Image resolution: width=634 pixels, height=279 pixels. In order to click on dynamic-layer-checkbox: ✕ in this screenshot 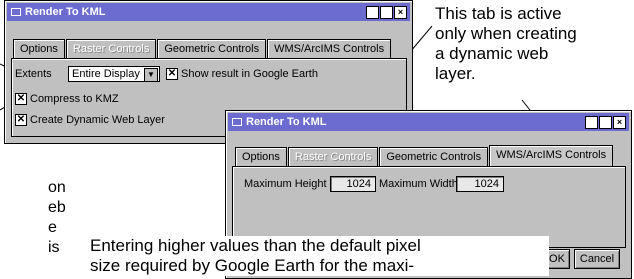, I will do `click(21, 120)`.